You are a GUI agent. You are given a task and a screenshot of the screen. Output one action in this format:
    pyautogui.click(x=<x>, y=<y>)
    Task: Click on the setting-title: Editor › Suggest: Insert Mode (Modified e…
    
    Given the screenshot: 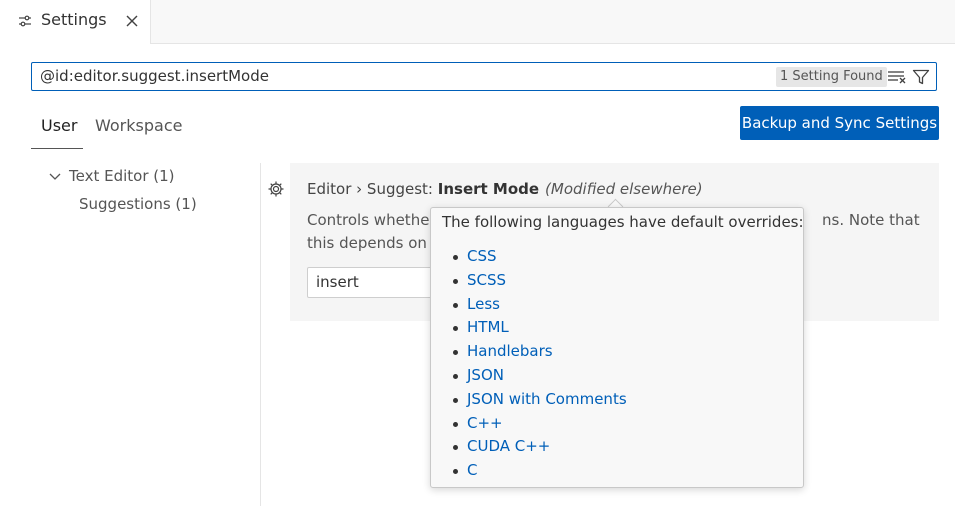 What is the action you would take?
    pyautogui.click(x=505, y=189)
    